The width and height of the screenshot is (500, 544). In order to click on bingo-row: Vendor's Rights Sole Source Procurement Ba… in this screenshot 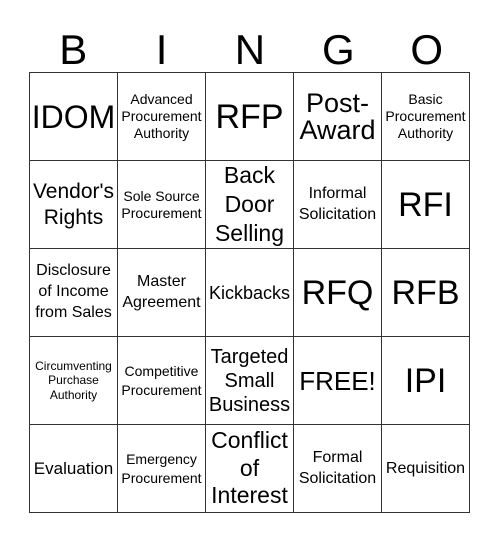, I will do `click(249, 204)`.